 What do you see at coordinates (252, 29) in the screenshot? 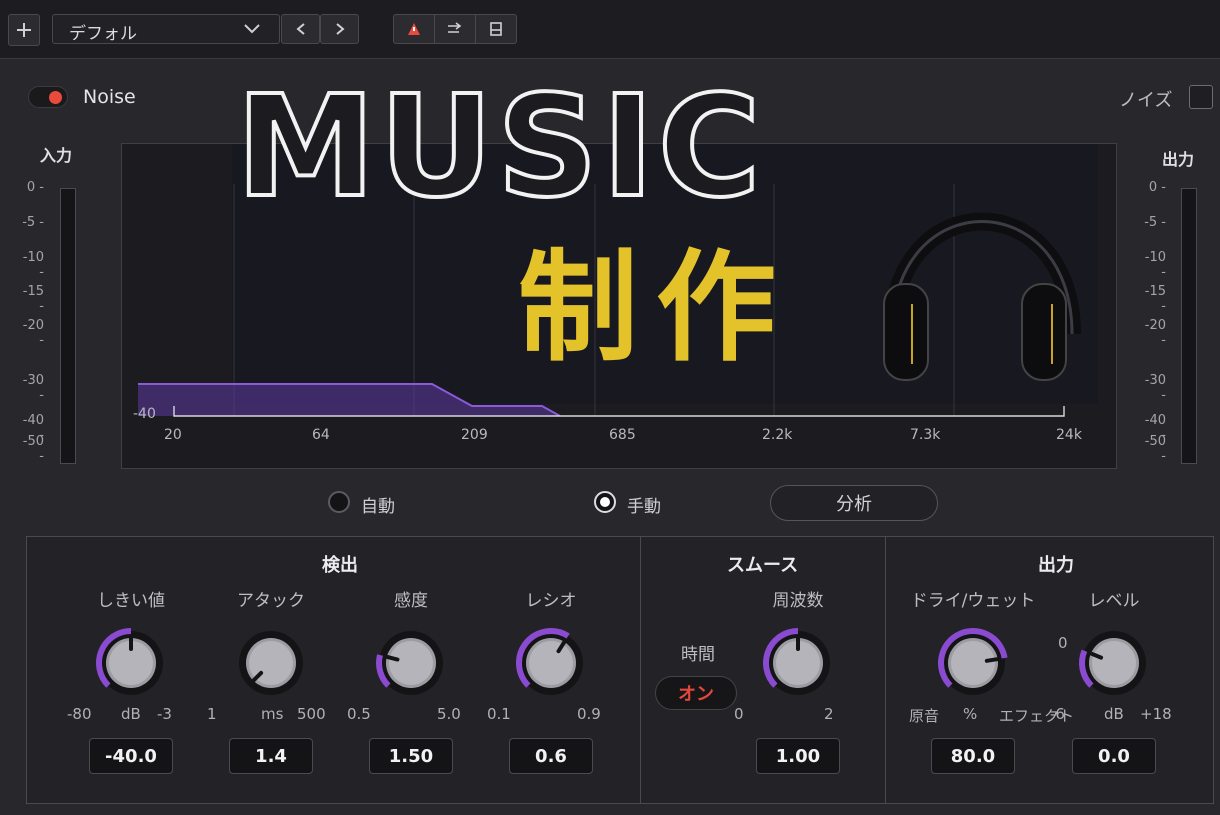
I see `chevron-down-icon` at bounding box center [252, 29].